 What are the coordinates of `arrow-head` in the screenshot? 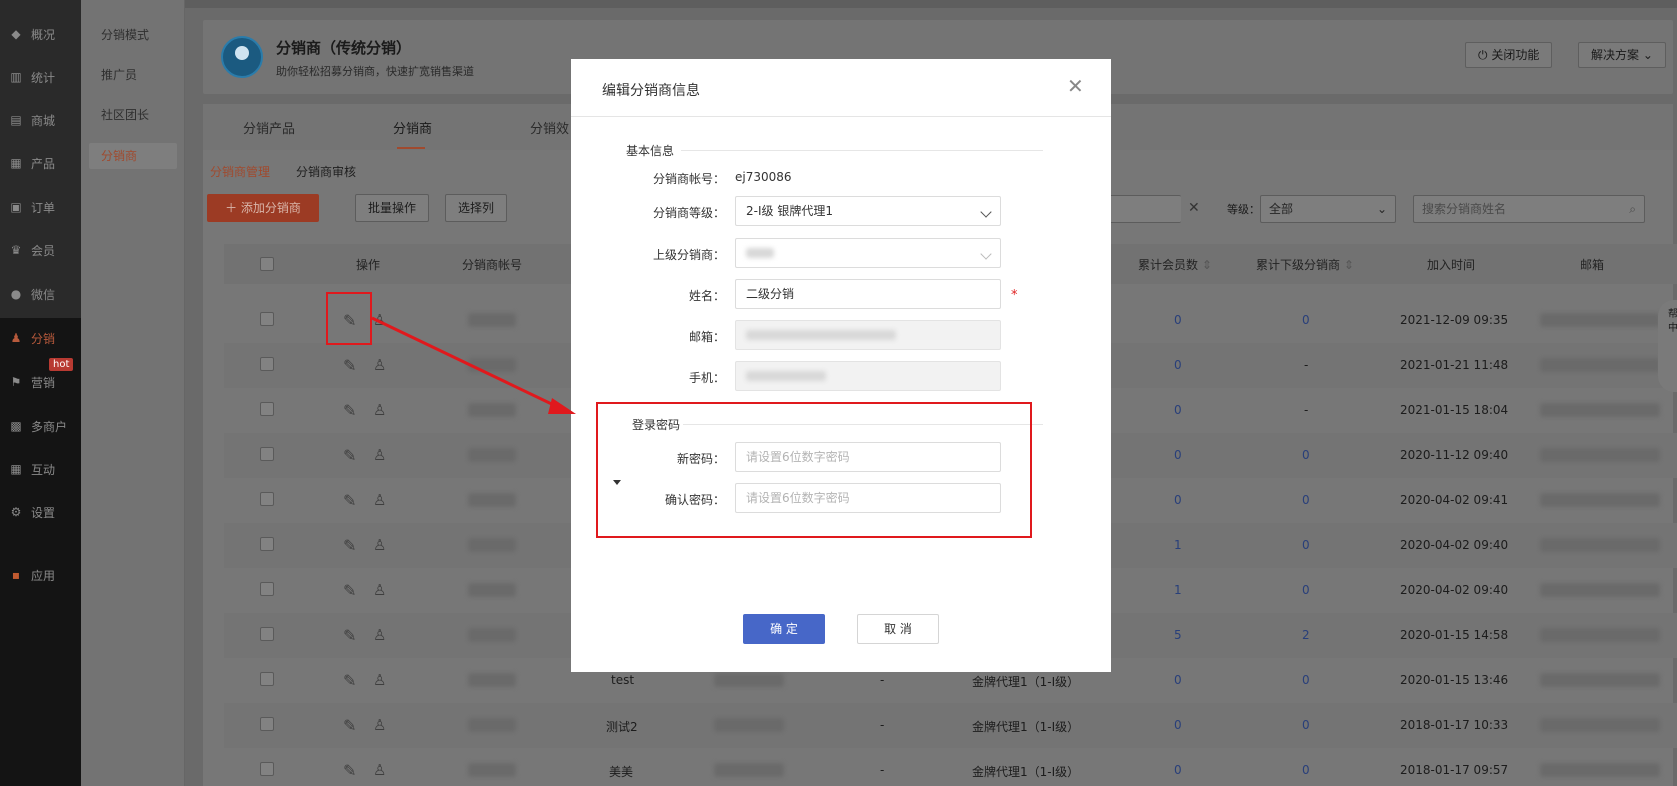 It's located at (562, 406).